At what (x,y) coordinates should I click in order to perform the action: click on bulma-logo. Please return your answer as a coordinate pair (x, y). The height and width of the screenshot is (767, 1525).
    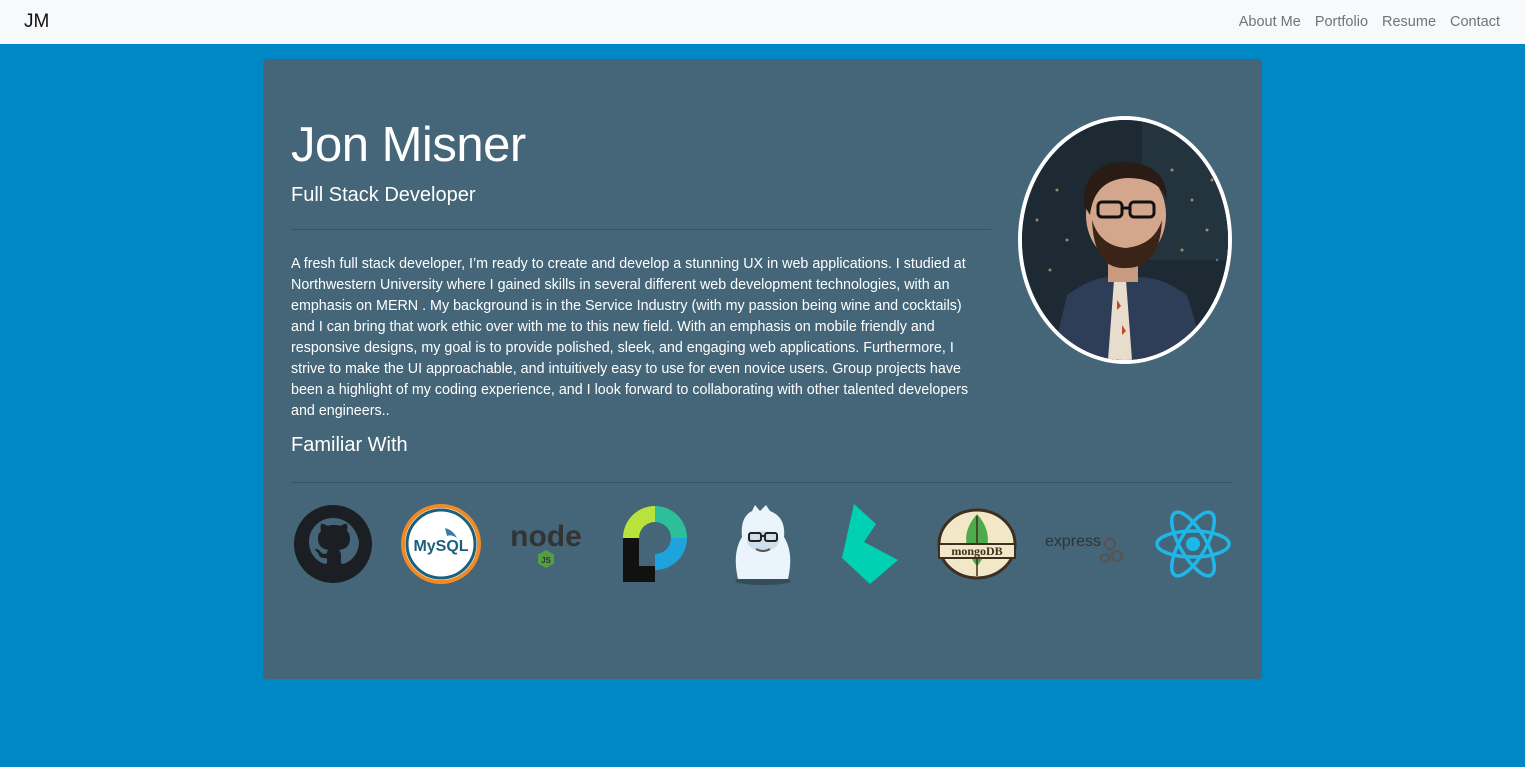
    Looking at the image, I should click on (870, 544).